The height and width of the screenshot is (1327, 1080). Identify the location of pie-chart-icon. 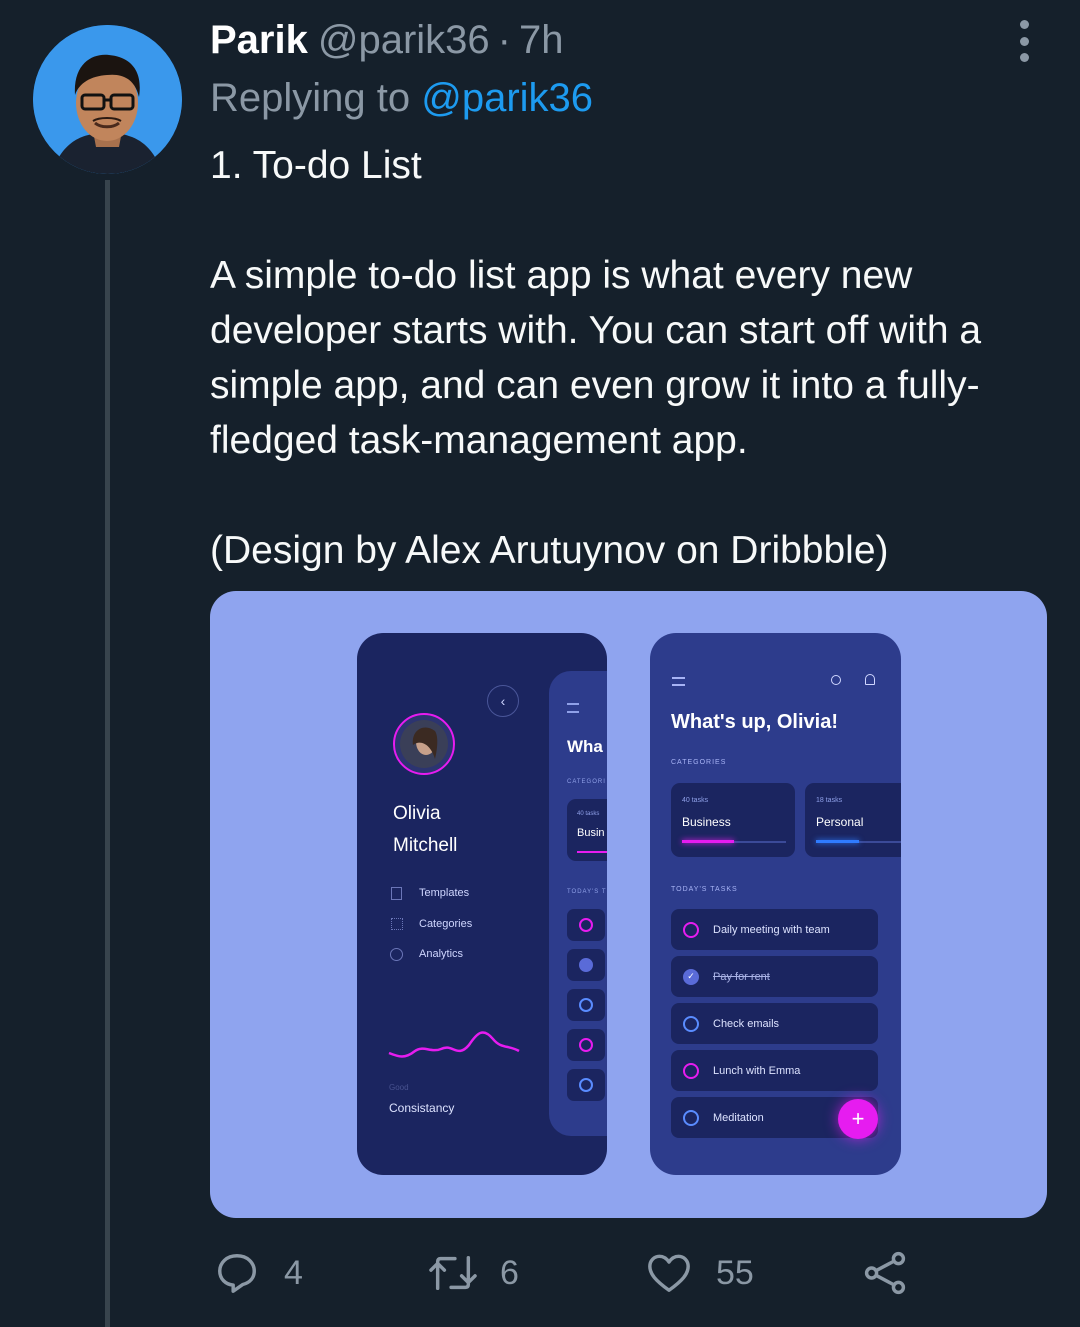
(396, 954).